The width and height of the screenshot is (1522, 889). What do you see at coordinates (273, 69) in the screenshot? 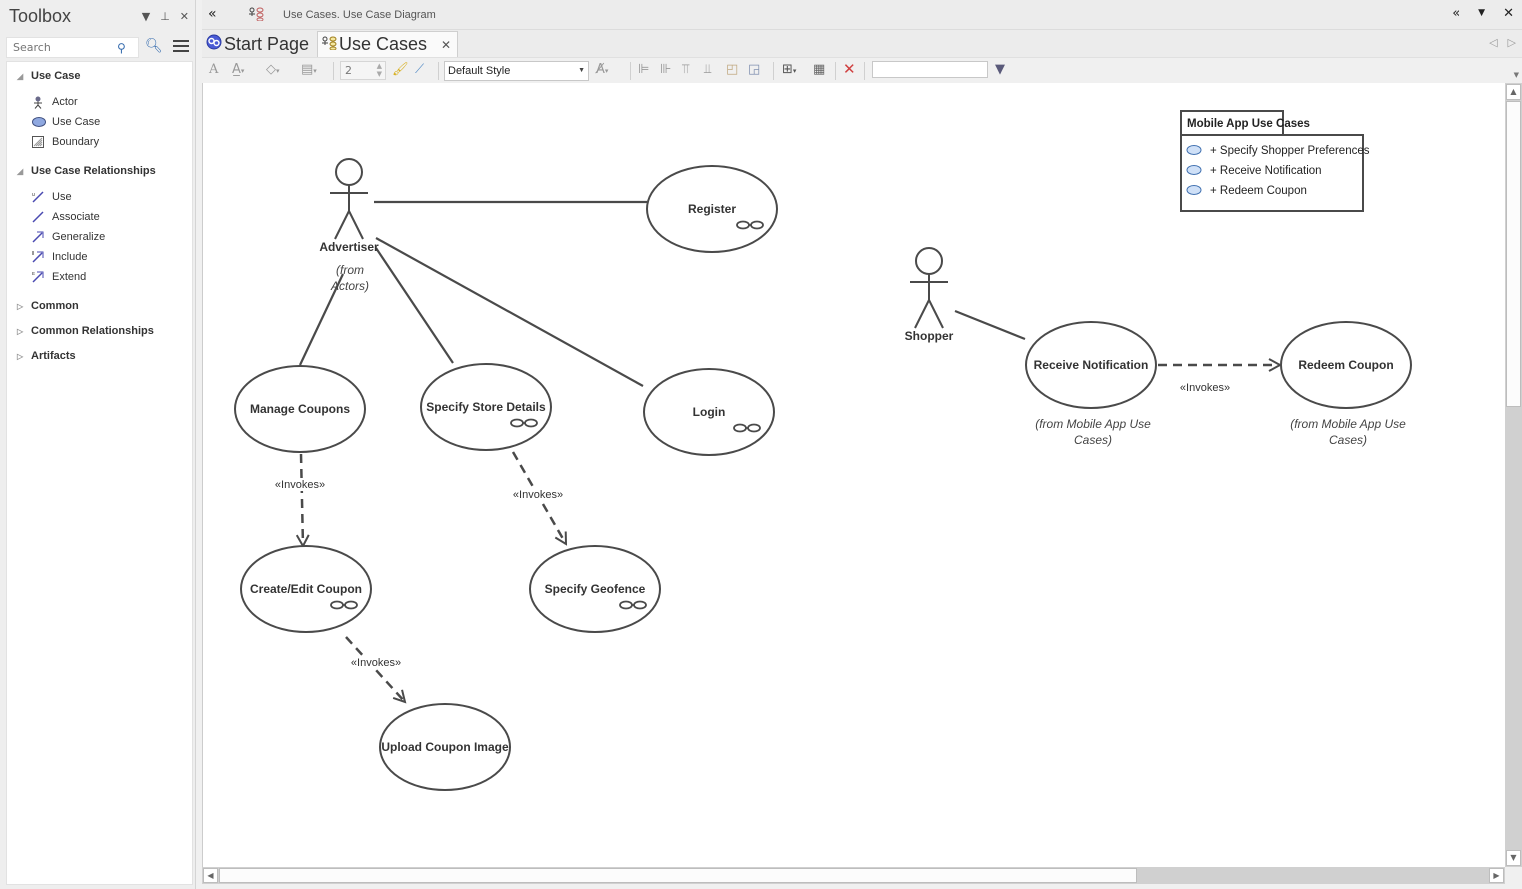
I see `fill-color-icon: ◇▾` at bounding box center [273, 69].